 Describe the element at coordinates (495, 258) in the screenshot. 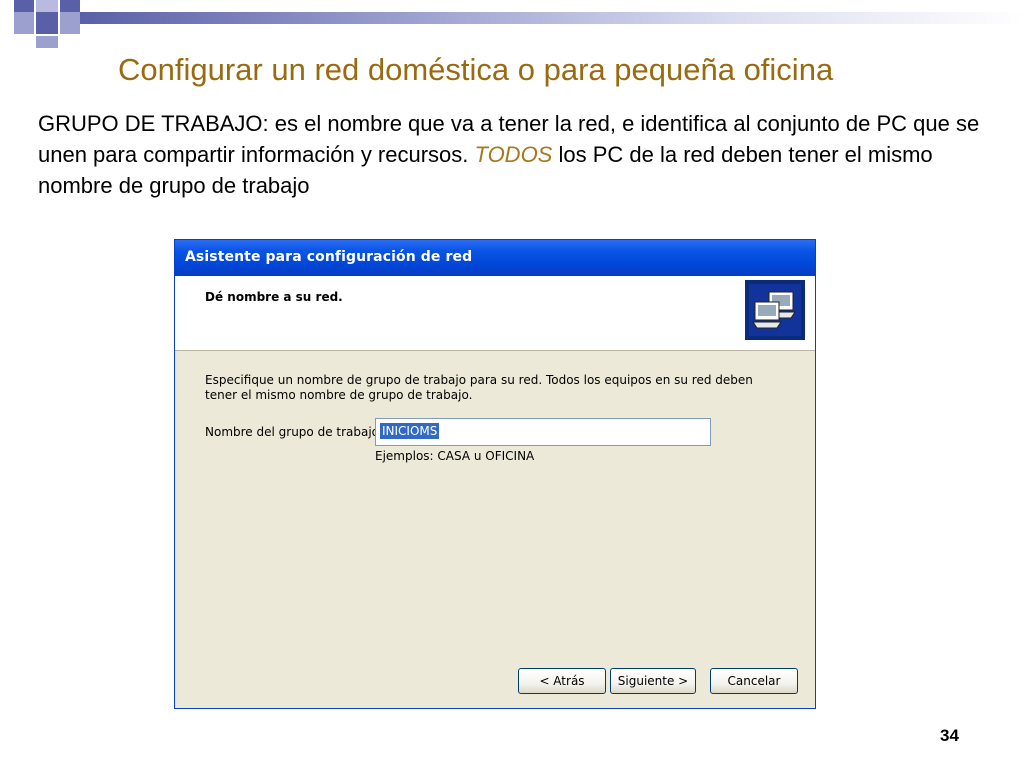

I see `dialog-title-bar: Asistente para configuración de red` at that location.